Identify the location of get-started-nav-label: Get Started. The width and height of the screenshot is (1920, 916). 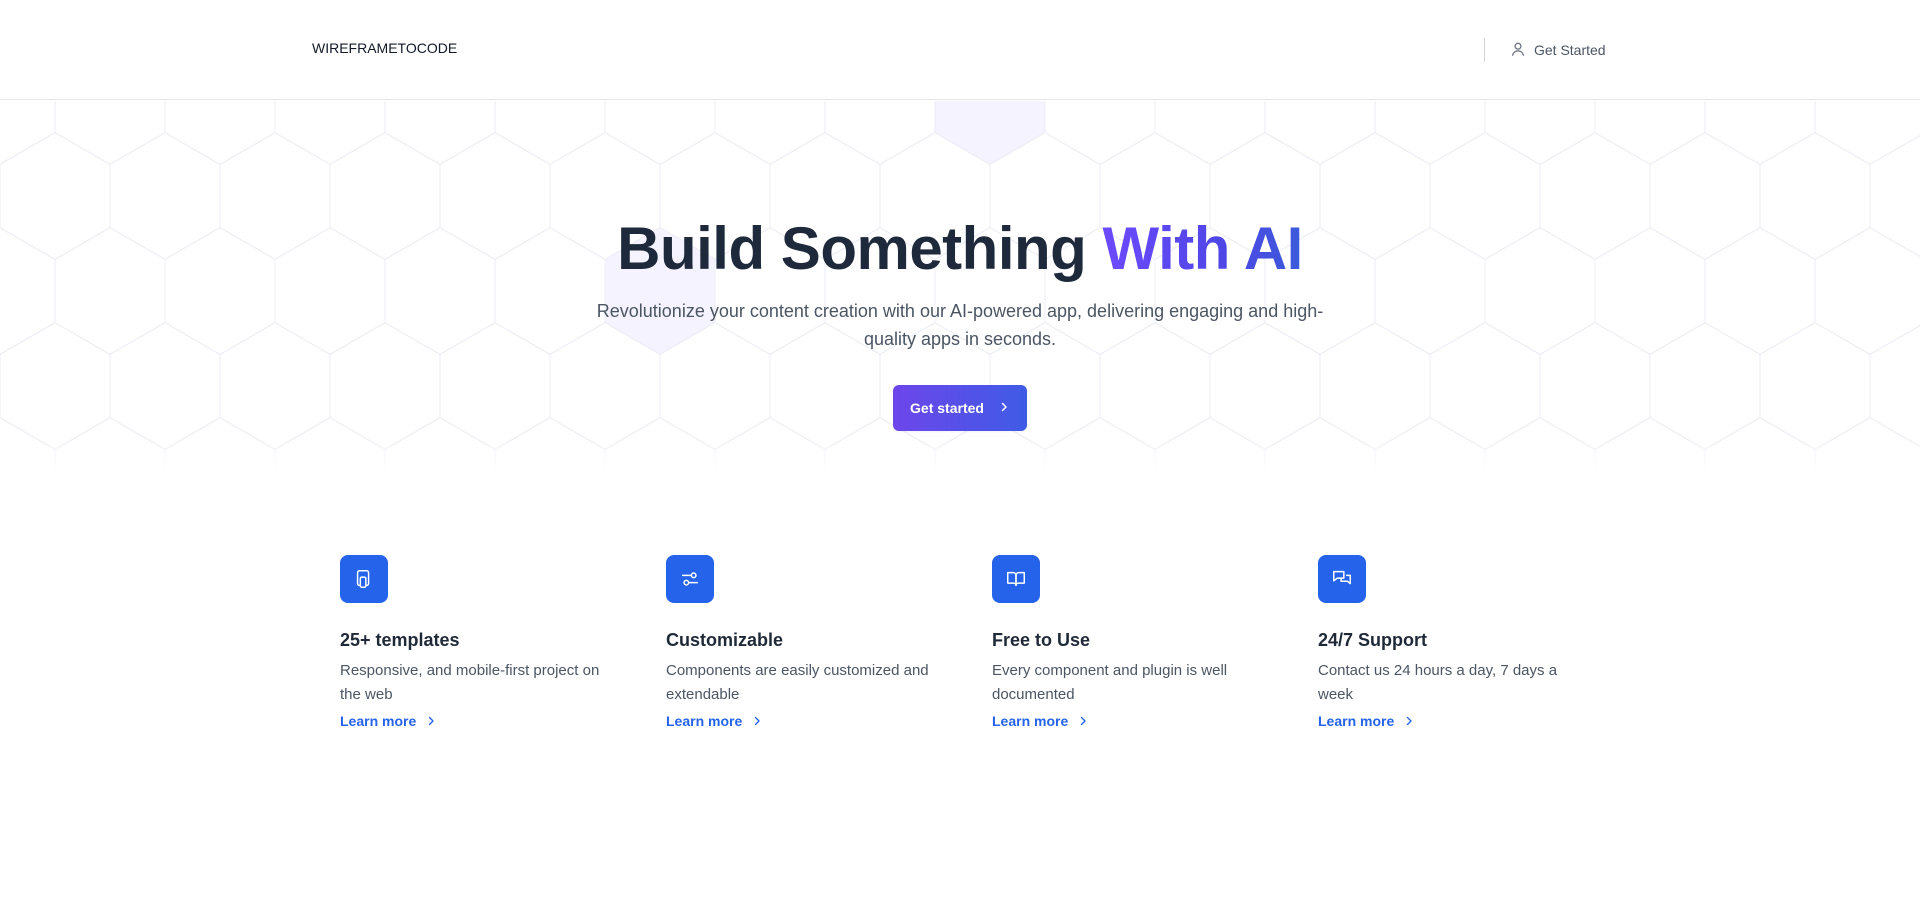
(1570, 50).